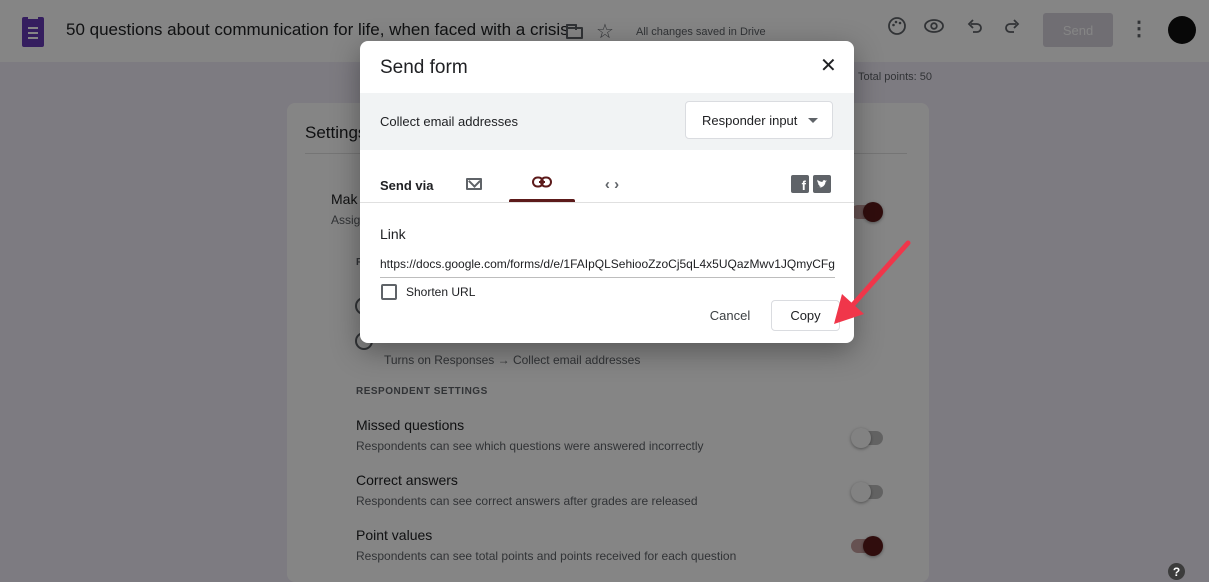  What do you see at coordinates (750, 120) in the screenshot?
I see `collect-email-value: Responder input` at bounding box center [750, 120].